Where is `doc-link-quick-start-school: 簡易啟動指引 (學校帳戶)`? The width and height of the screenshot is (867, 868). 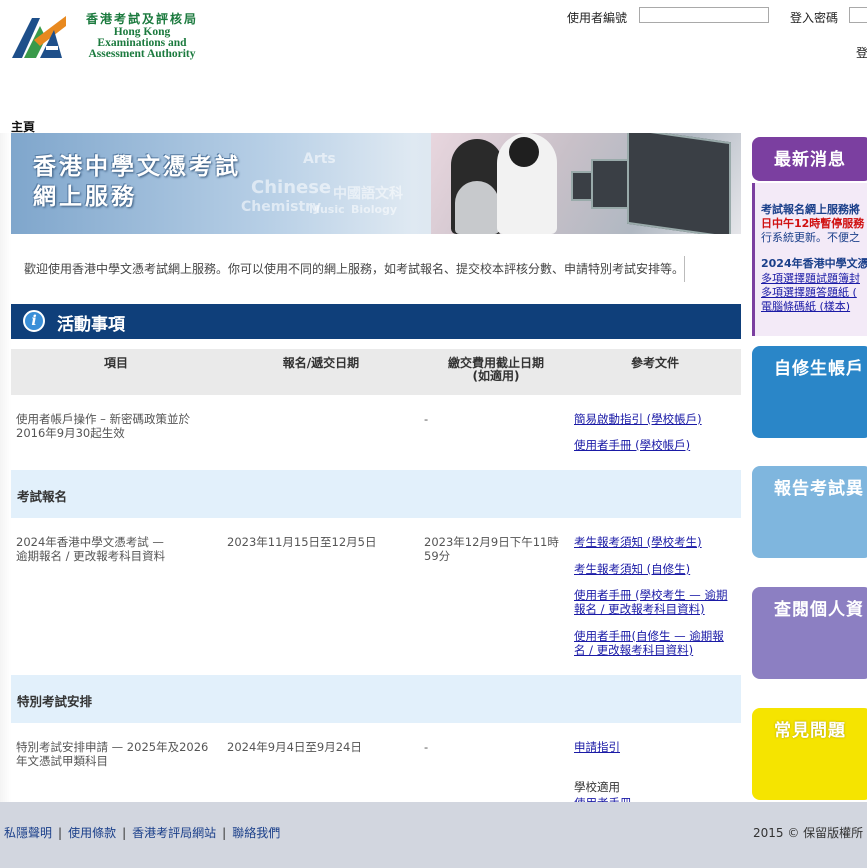
doc-link-quick-start-school: 簡易啟動指引 (學校帳戶) is located at coordinates (638, 419).